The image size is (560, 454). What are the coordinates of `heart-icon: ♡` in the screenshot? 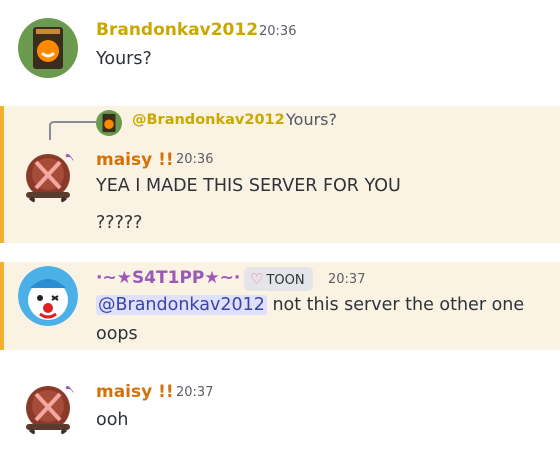 It's located at (257, 279).